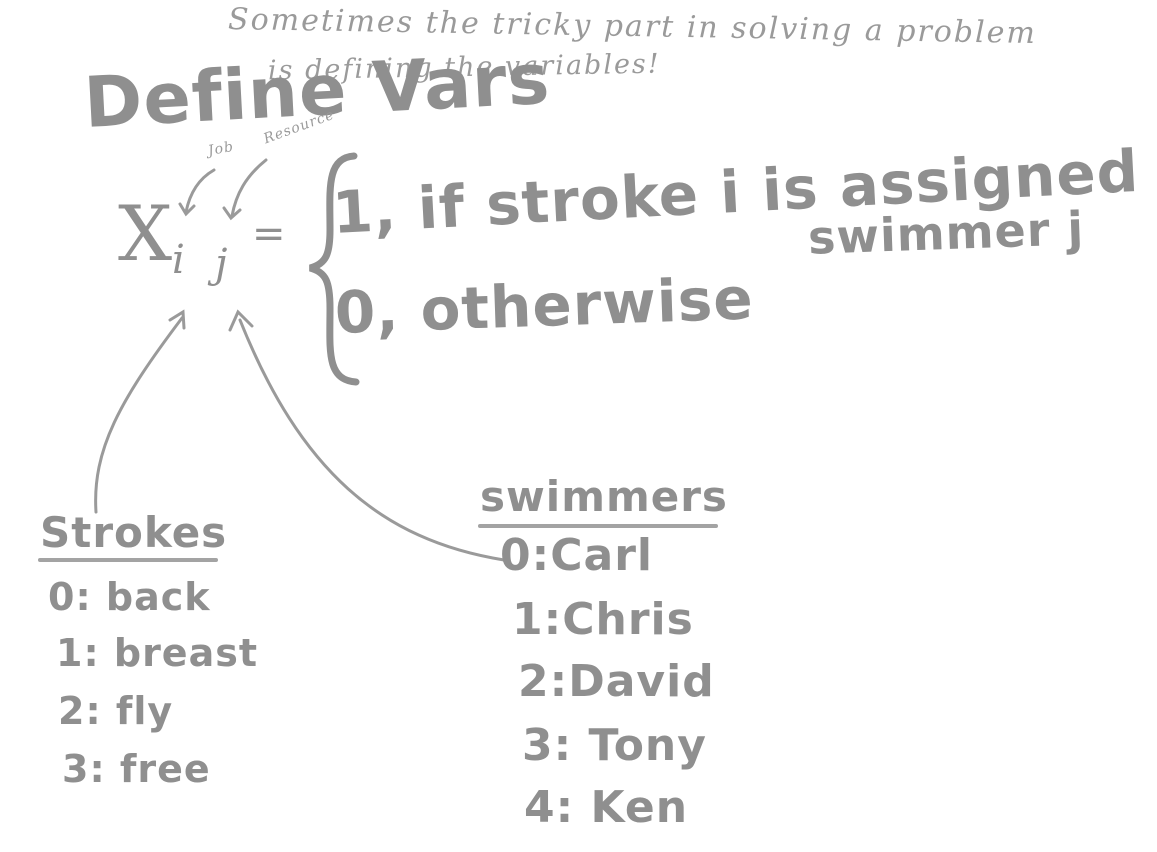  Describe the element at coordinates (139, 415) in the screenshot. I see `strokes-arrow` at that location.